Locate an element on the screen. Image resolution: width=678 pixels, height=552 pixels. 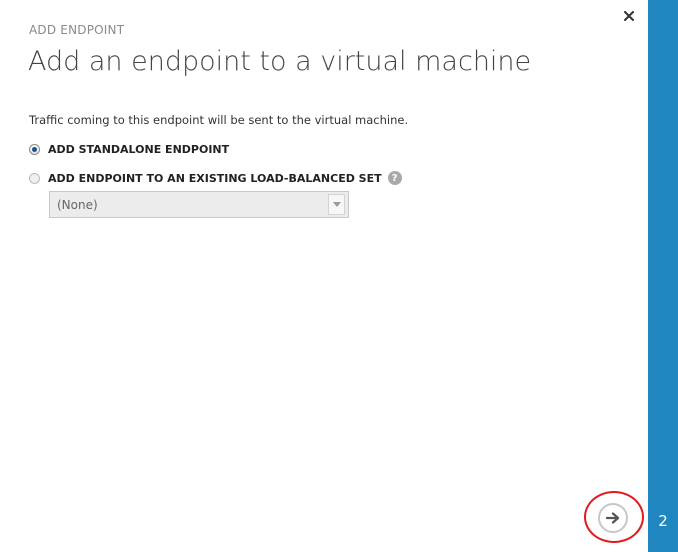
help-icon: ? is located at coordinates (394, 178).